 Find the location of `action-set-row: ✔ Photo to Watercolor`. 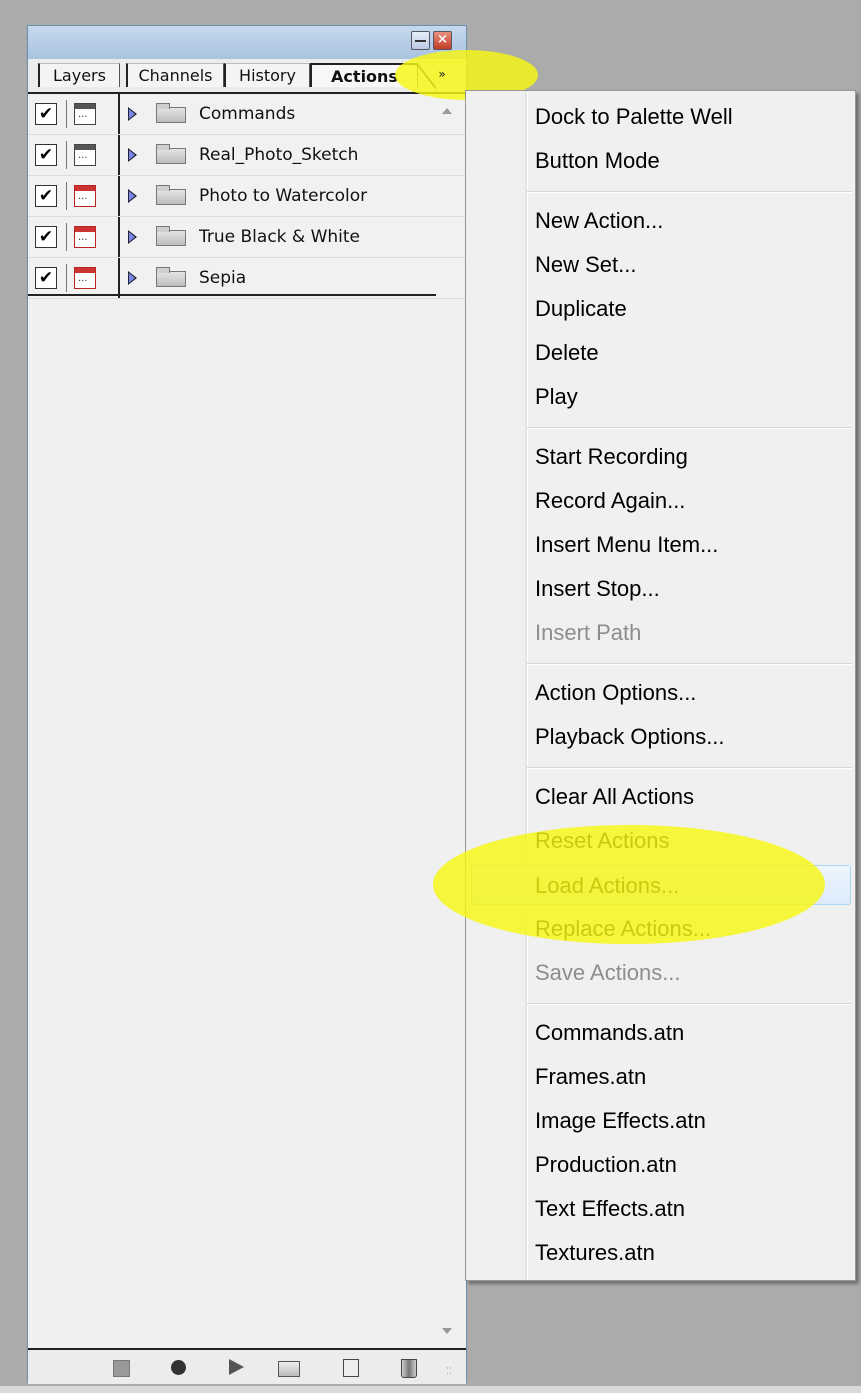

action-set-row: ✔ Photo to Watercolor is located at coordinates (247, 196).